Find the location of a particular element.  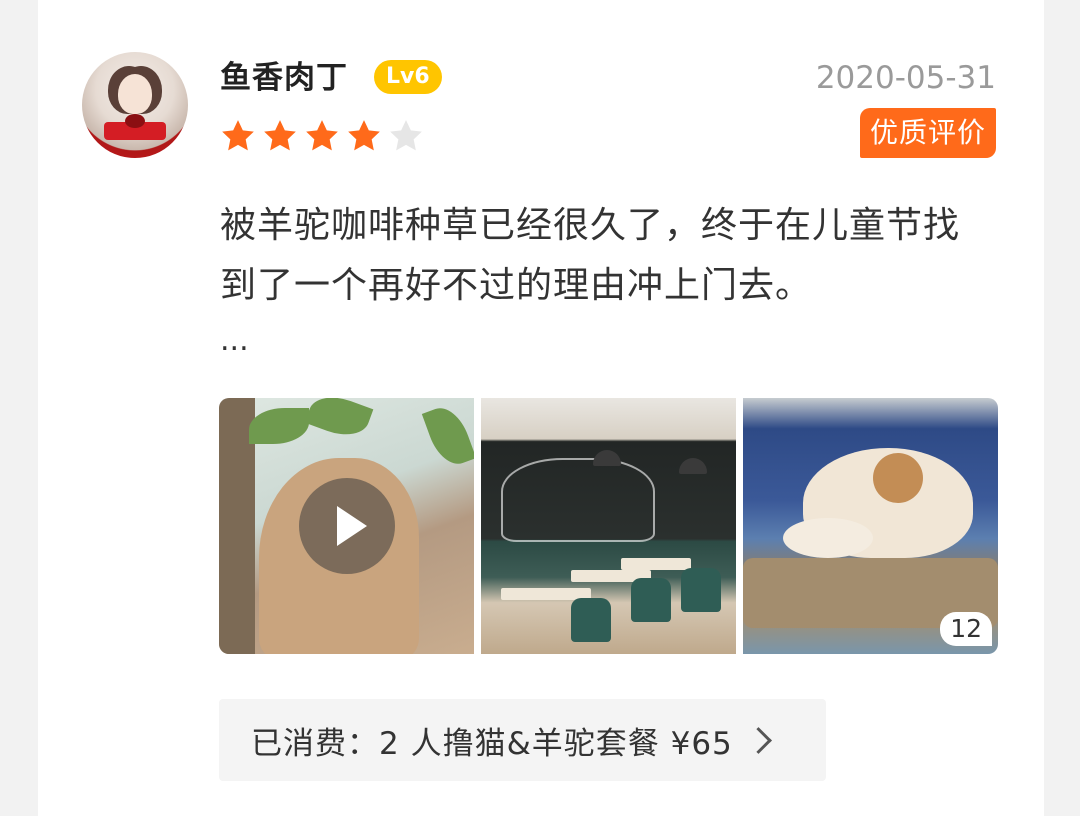

review-date: 2020-05-31 is located at coordinates (905, 78).